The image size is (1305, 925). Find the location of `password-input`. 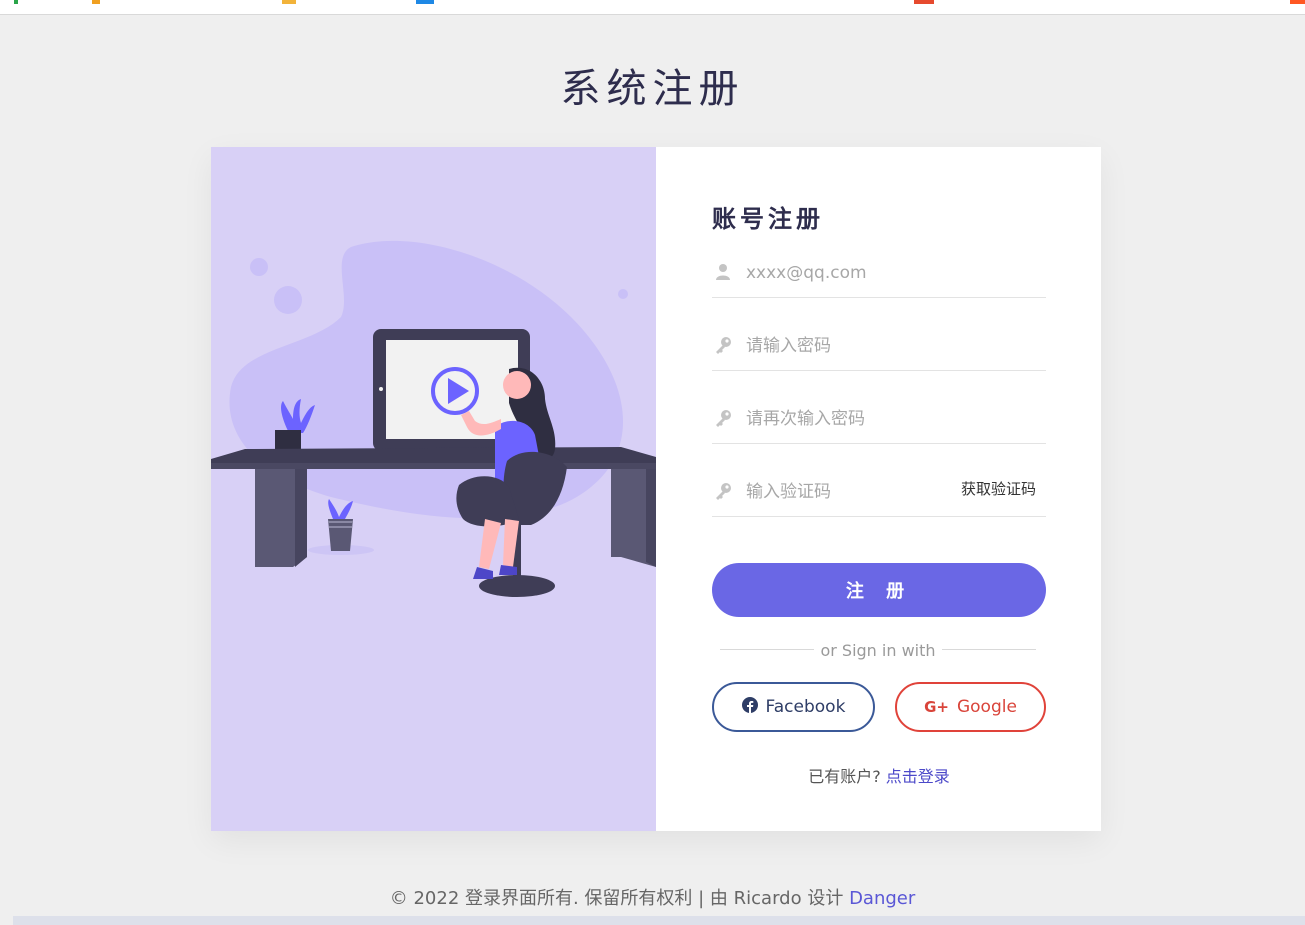

password-input is located at coordinates (846, 346).